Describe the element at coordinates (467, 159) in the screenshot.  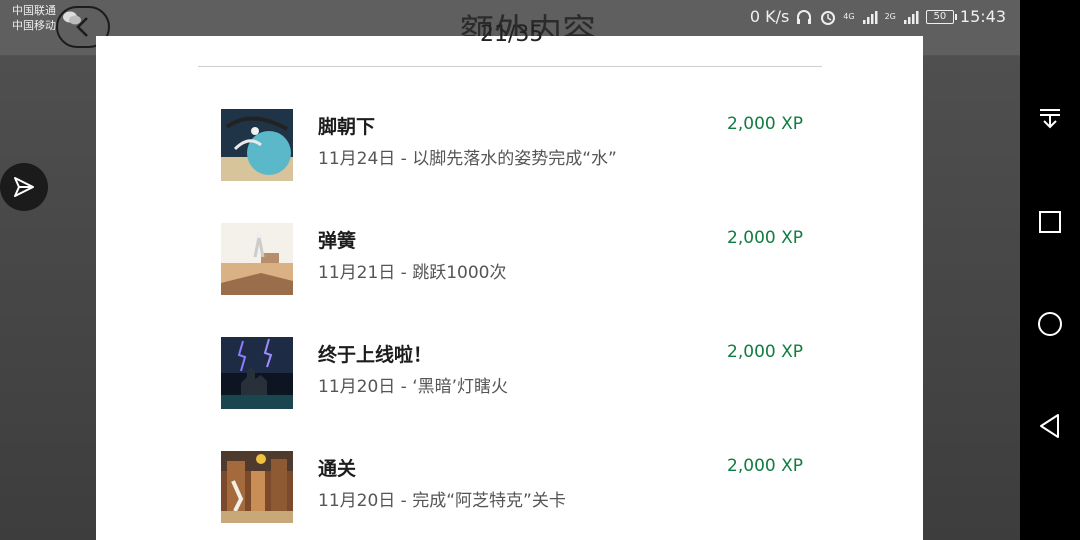
I see `achievement-description: 11月24日 - 以脚先落水的姿势完成“水”` at that location.